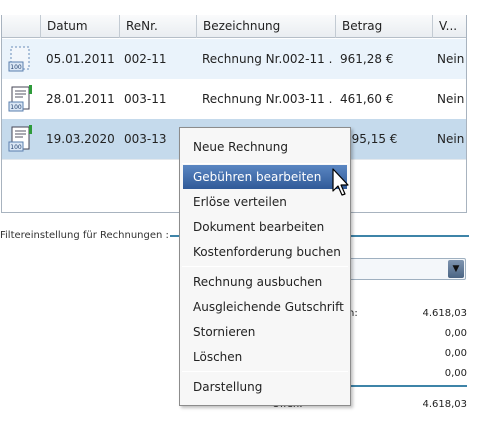 The image size is (481, 441). I want to click on column-header-betrag: Betrag, so click(383, 26).